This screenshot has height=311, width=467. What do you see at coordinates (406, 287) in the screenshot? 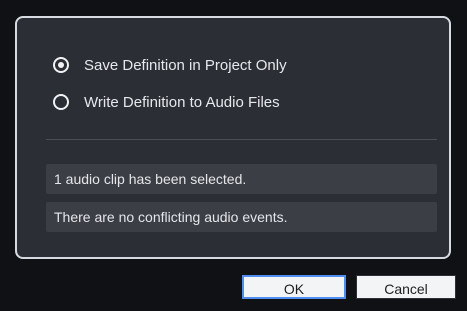
I see `cancel-button: Cancel` at bounding box center [406, 287].